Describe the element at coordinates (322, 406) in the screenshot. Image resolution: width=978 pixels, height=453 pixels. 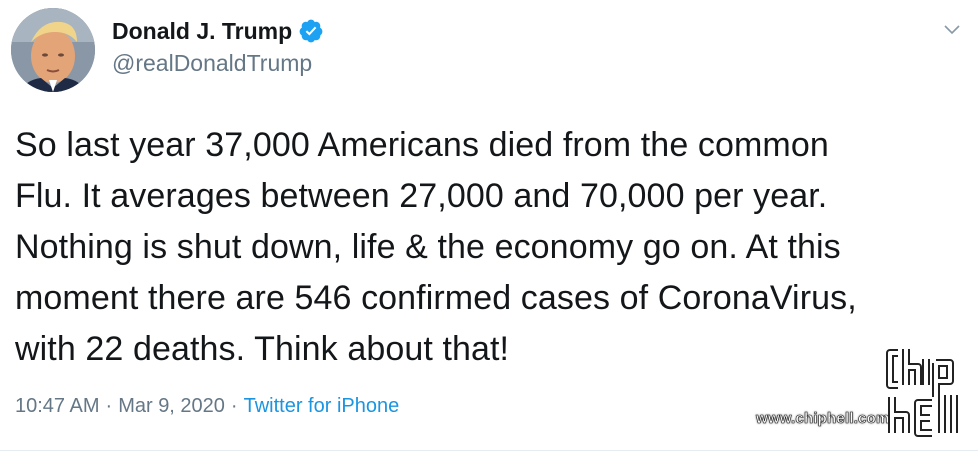
I see `tweet-source-link: Twitter for iPhone` at that location.